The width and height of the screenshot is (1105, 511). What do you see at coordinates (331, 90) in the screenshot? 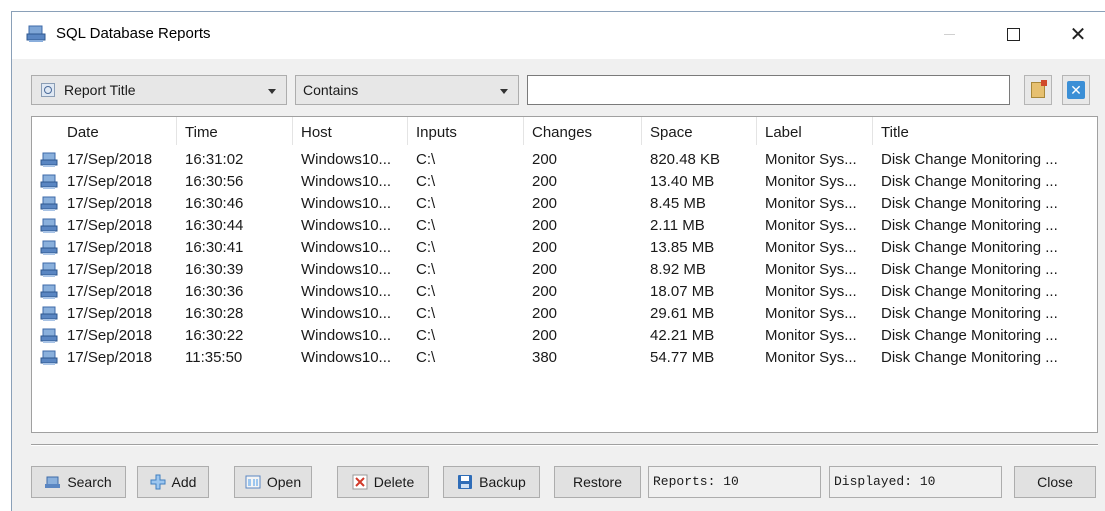
I see `filter-operator-value: Contains` at bounding box center [331, 90].